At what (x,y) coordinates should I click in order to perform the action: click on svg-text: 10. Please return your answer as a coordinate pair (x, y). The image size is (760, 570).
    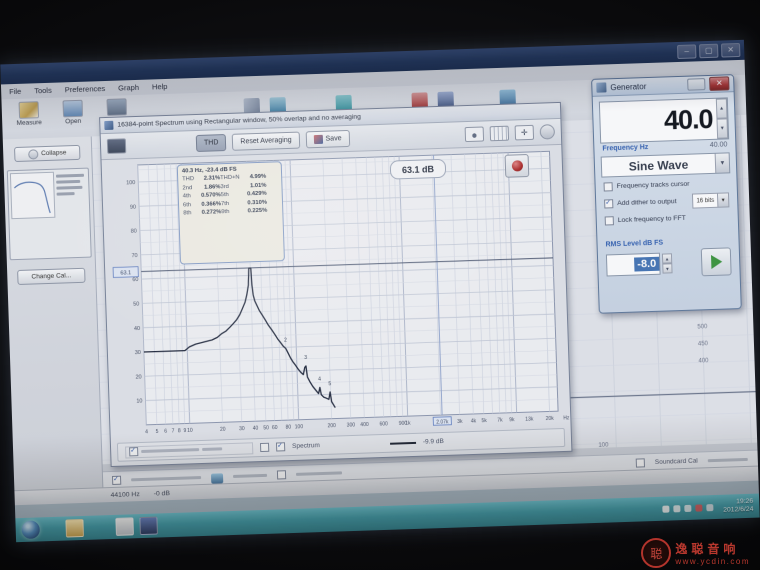
    Looking at the image, I should click on (190, 431).